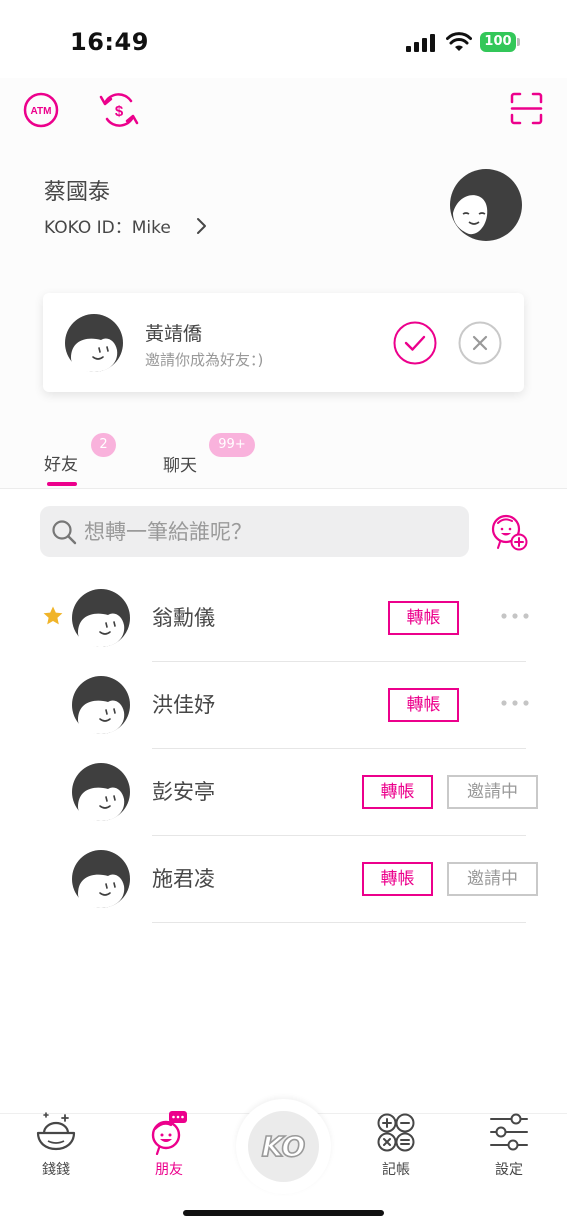 Image resolution: width=567 pixels, height=1229 pixels. I want to click on invite-avatar, so click(94, 343).